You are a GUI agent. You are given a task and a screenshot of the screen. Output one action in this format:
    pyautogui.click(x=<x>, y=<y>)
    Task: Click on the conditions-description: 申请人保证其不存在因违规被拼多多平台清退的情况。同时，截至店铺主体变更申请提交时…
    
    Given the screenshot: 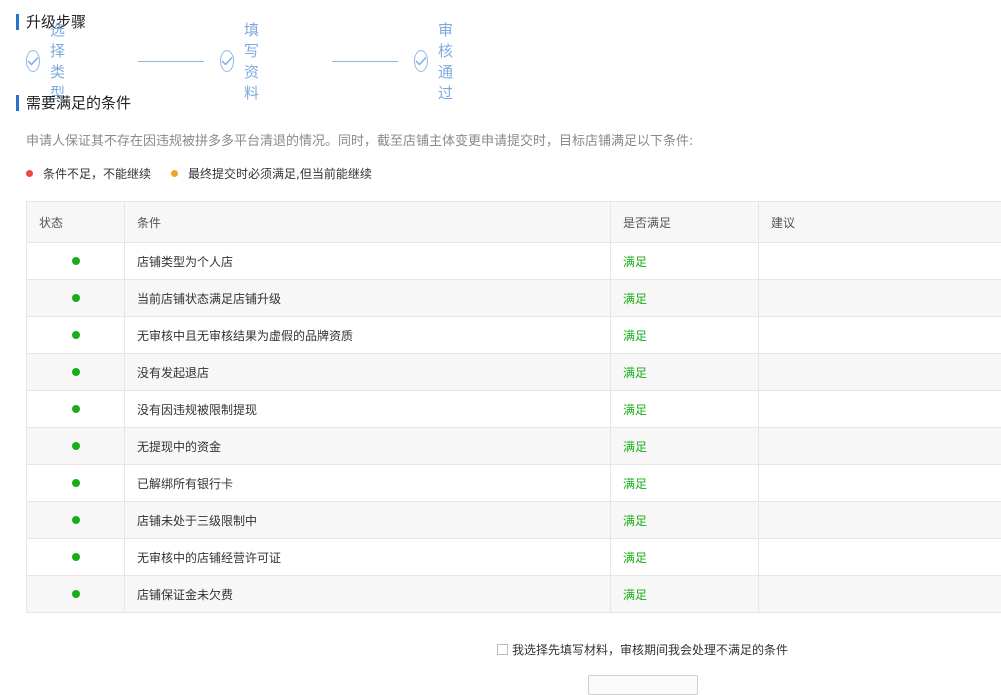 What is the action you would take?
    pyautogui.click(x=359, y=139)
    